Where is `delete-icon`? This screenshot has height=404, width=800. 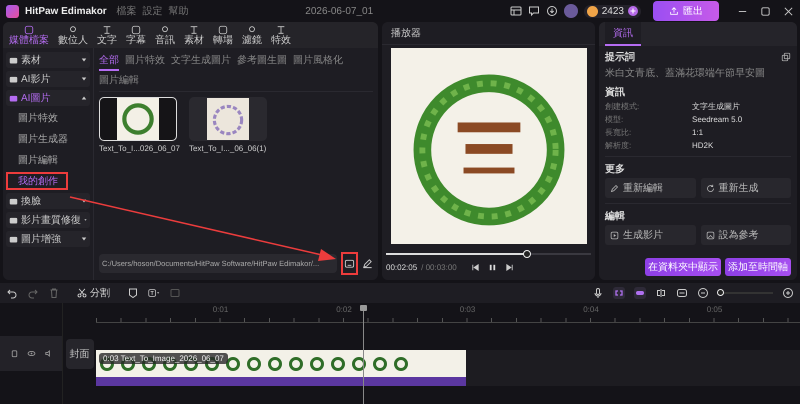 delete-icon is located at coordinates (54, 293).